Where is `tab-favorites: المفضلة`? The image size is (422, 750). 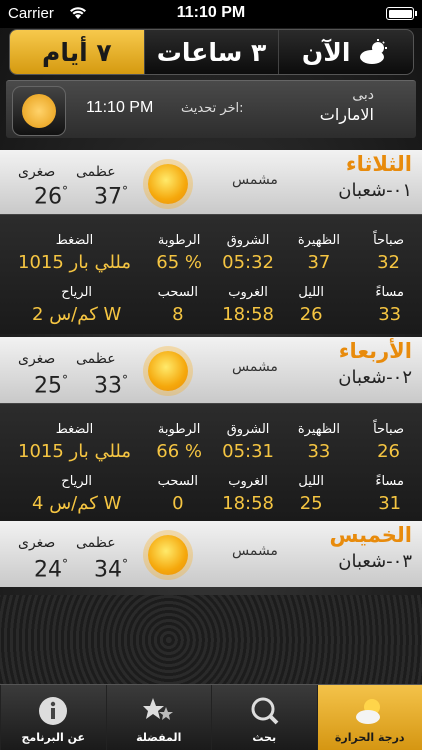
tab-favorites: المفضلة is located at coordinates (158, 717).